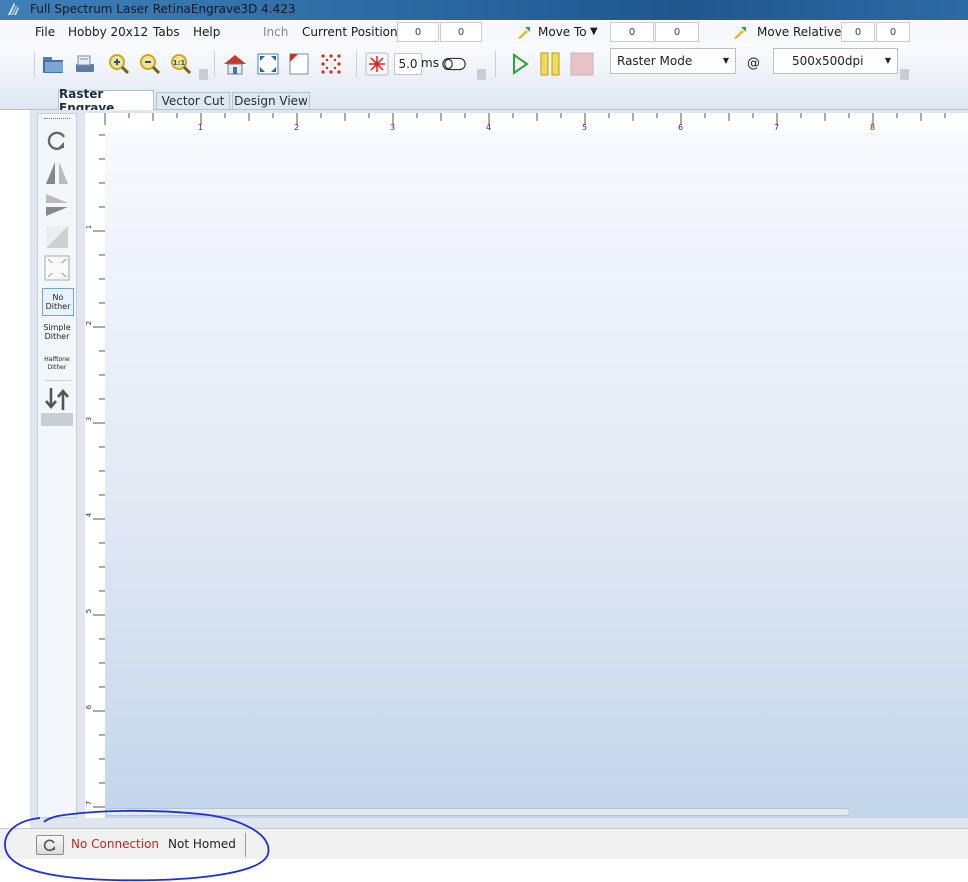 The height and width of the screenshot is (882, 968). I want to click on mirror-vertical-icon, so click(57, 205).